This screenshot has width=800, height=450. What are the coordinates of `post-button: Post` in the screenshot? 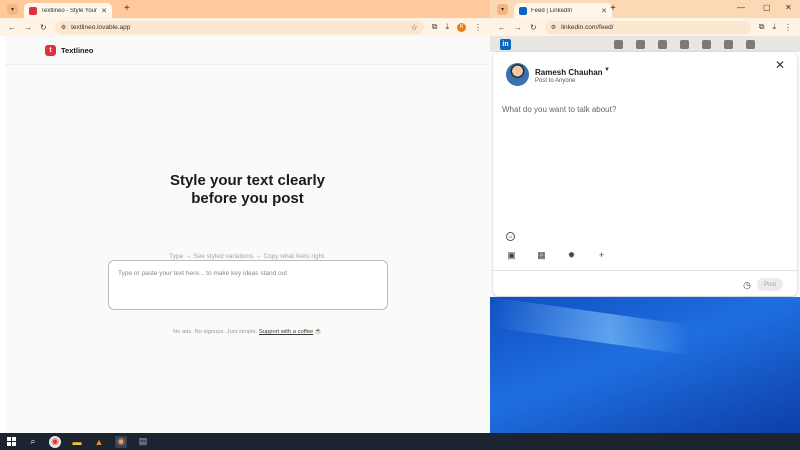 It's located at (770, 284).